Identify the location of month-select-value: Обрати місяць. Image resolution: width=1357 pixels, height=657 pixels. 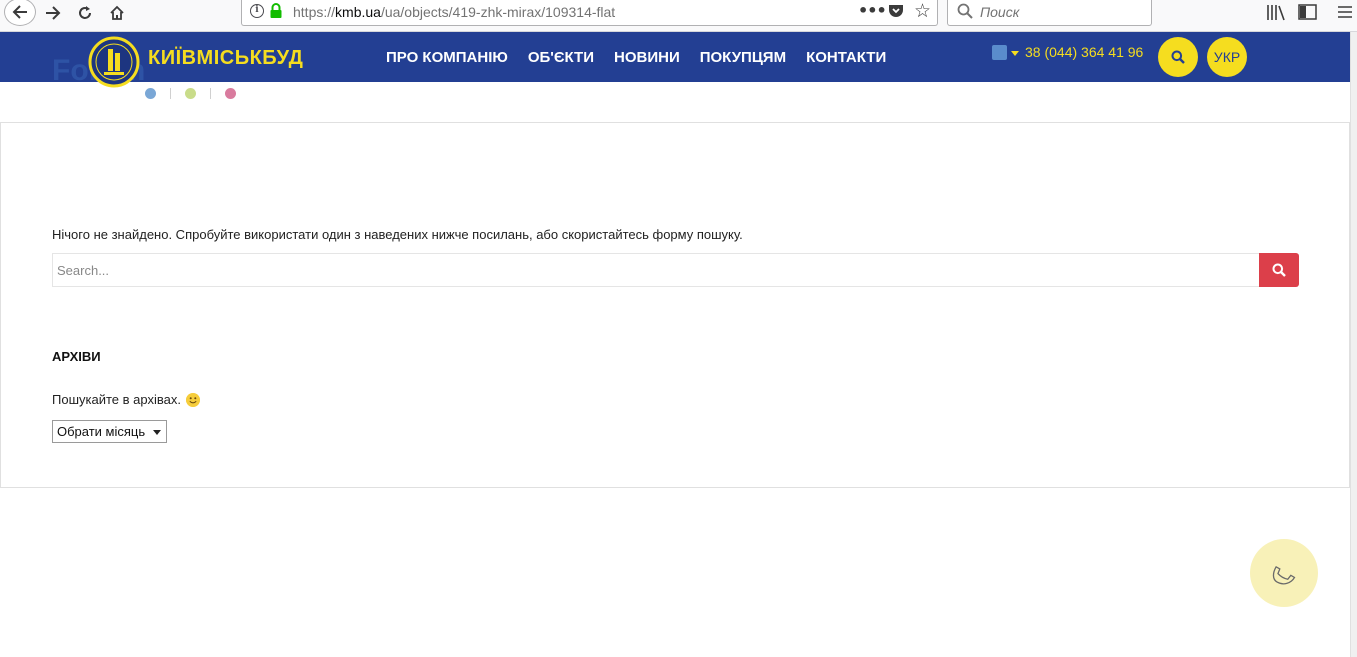
(101, 431).